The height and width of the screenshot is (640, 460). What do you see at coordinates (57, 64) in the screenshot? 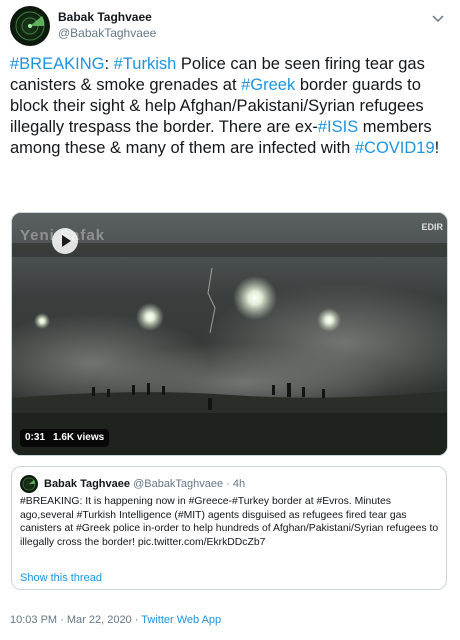
I see `hashtag-link: #BREAKING` at bounding box center [57, 64].